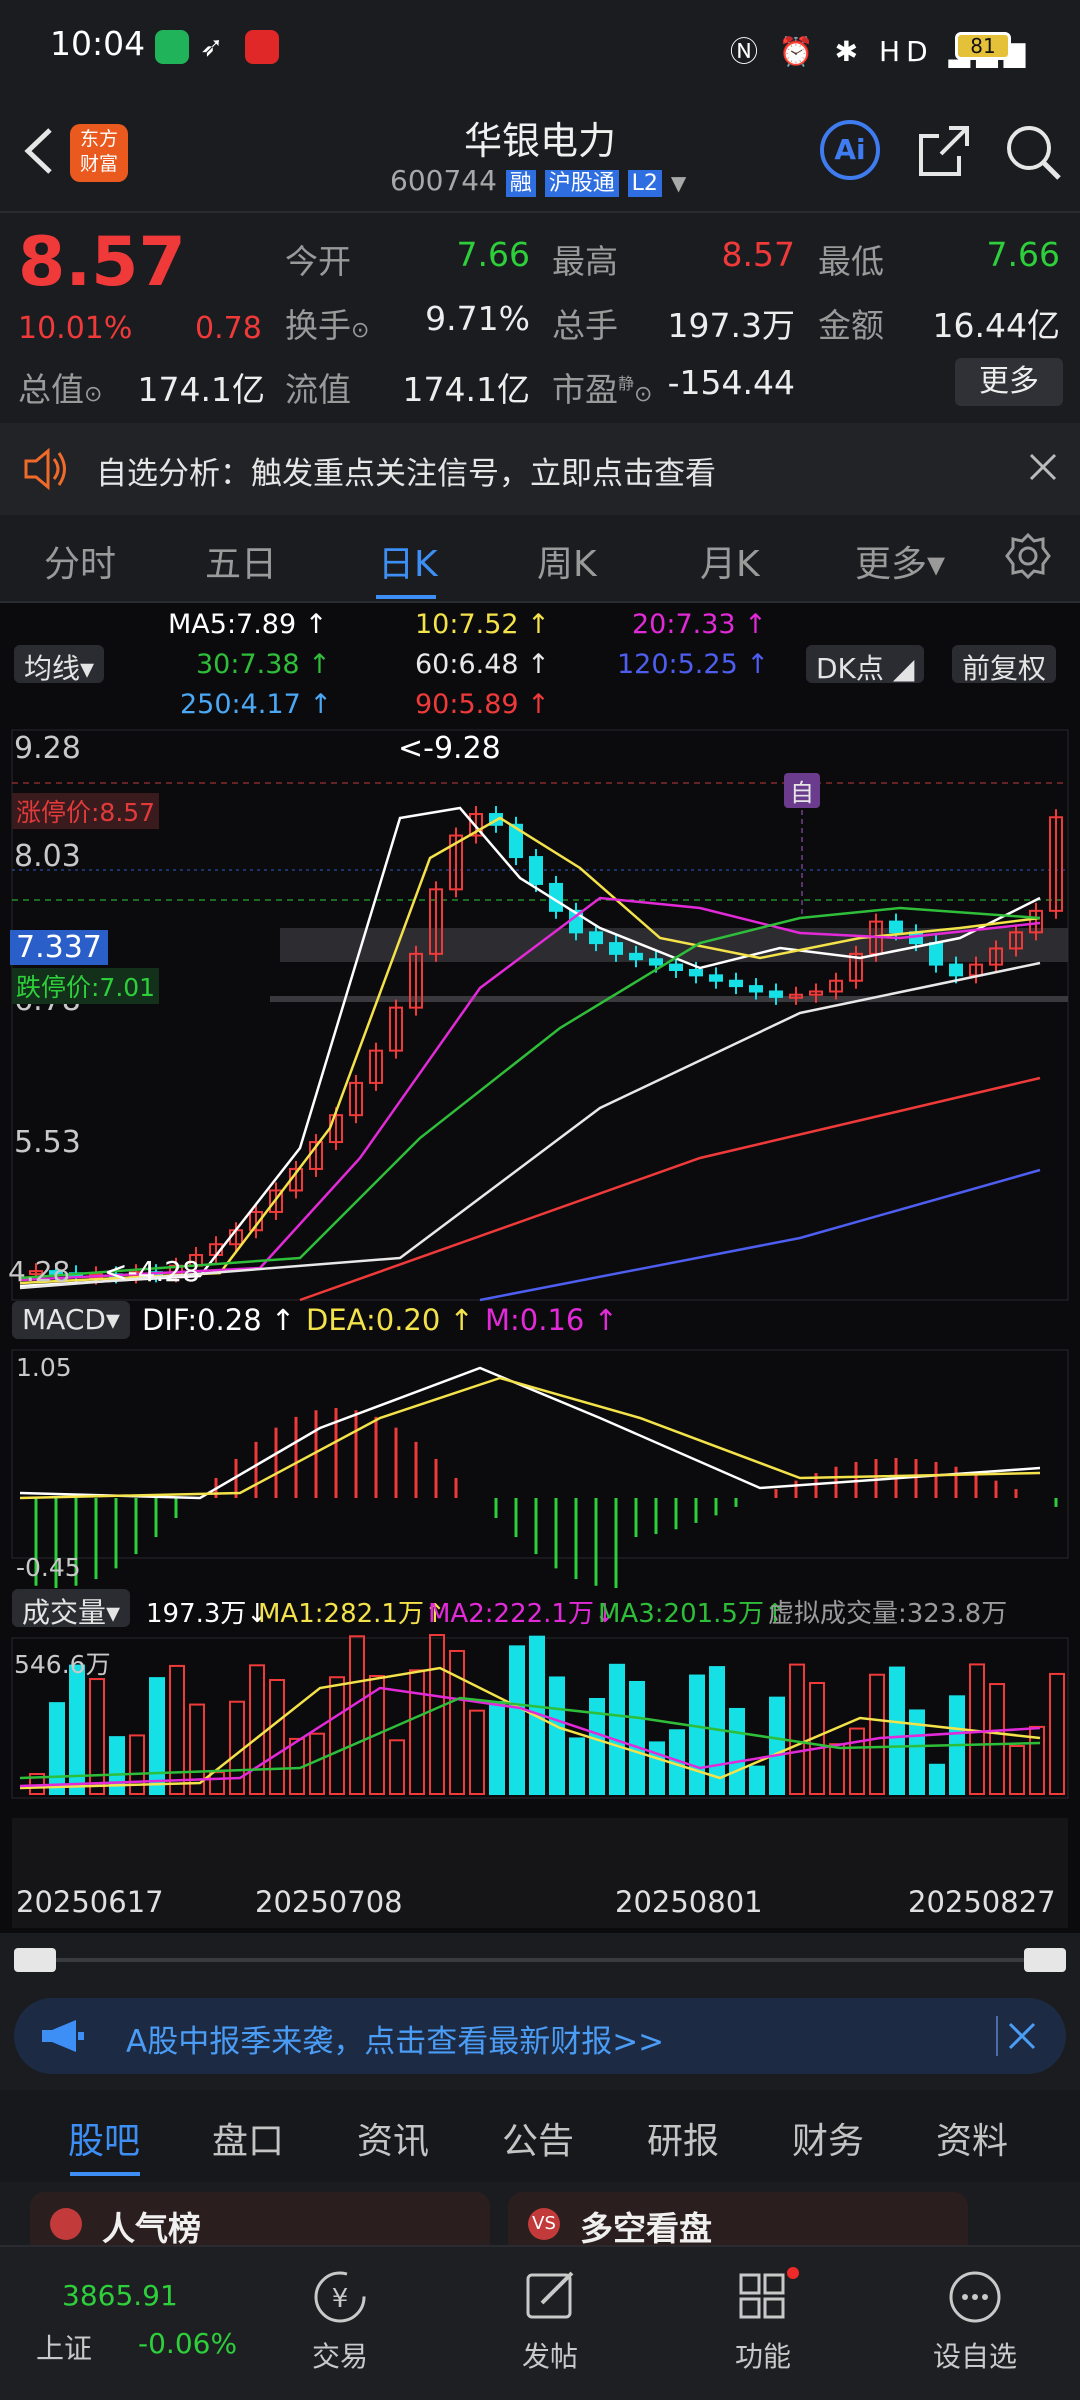 The height and width of the screenshot is (2400, 1080). What do you see at coordinates (1009, 382) in the screenshot?
I see `more-button: 更多` at bounding box center [1009, 382].